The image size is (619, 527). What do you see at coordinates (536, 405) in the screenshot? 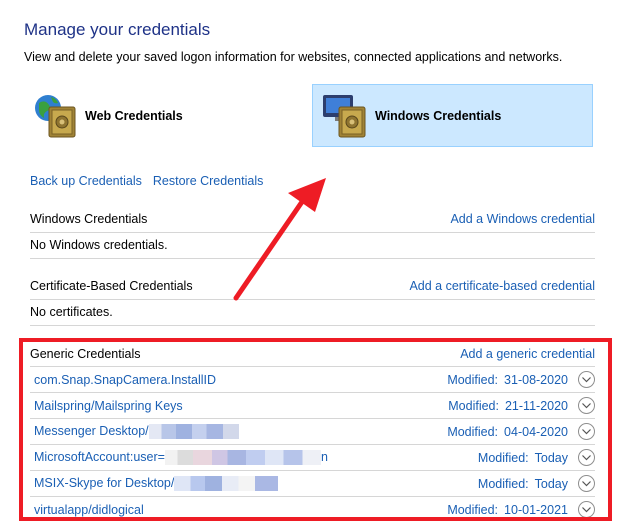
I see `modified-date: 21-11-2020` at bounding box center [536, 405].